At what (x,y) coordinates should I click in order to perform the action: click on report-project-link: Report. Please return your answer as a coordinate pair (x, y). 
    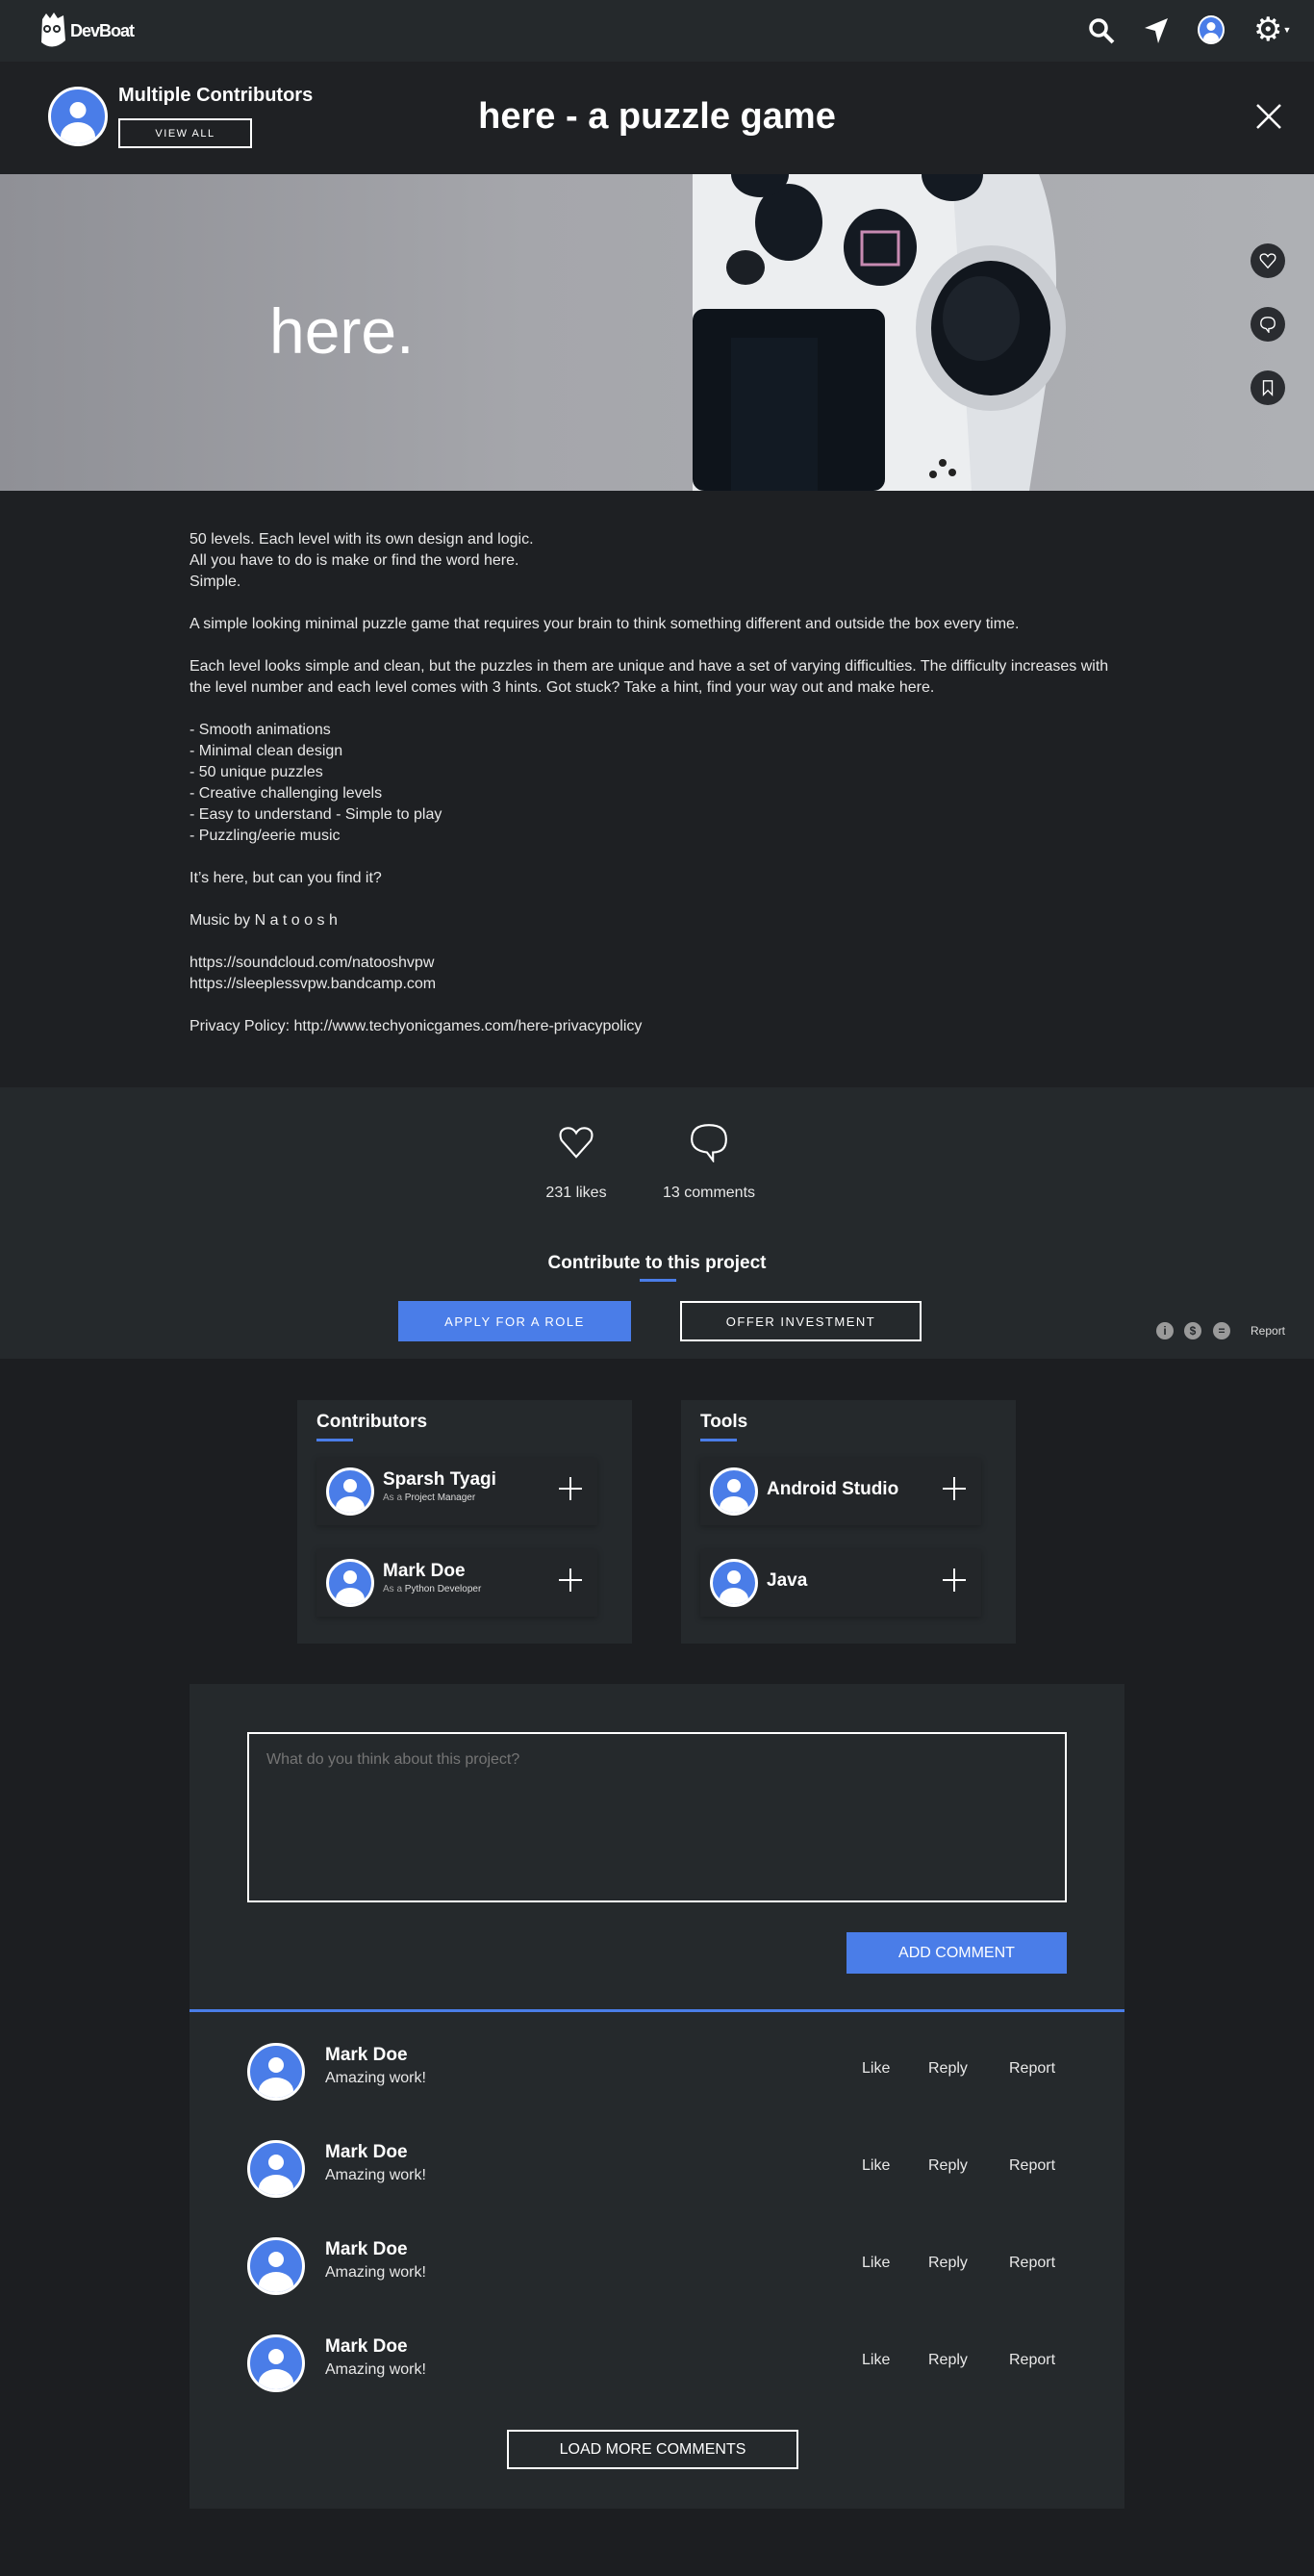
    Looking at the image, I should click on (1268, 1331).